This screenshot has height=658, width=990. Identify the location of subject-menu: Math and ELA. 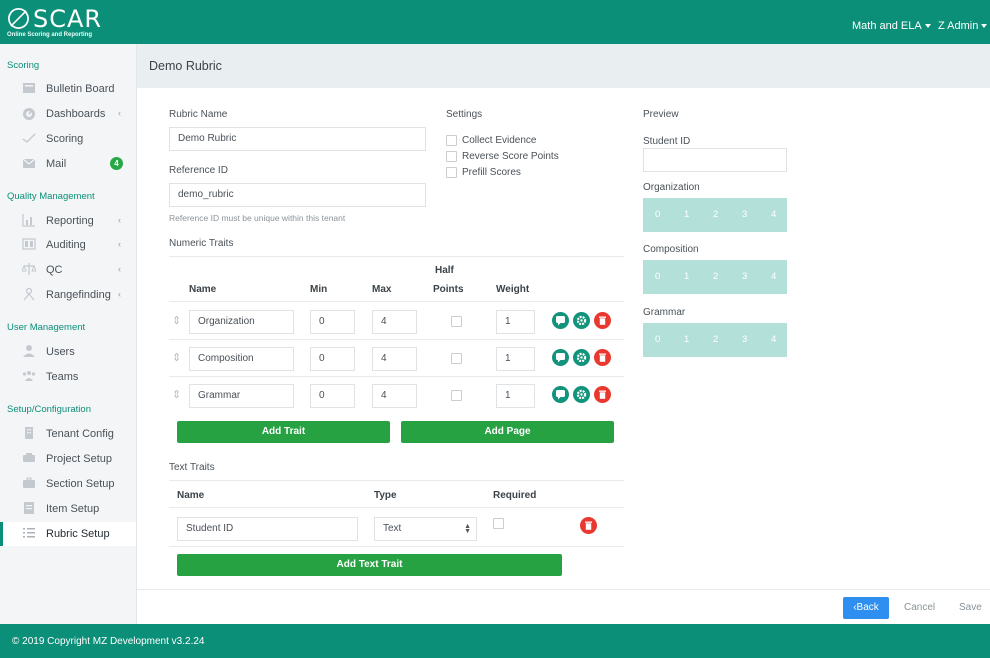
(891, 26).